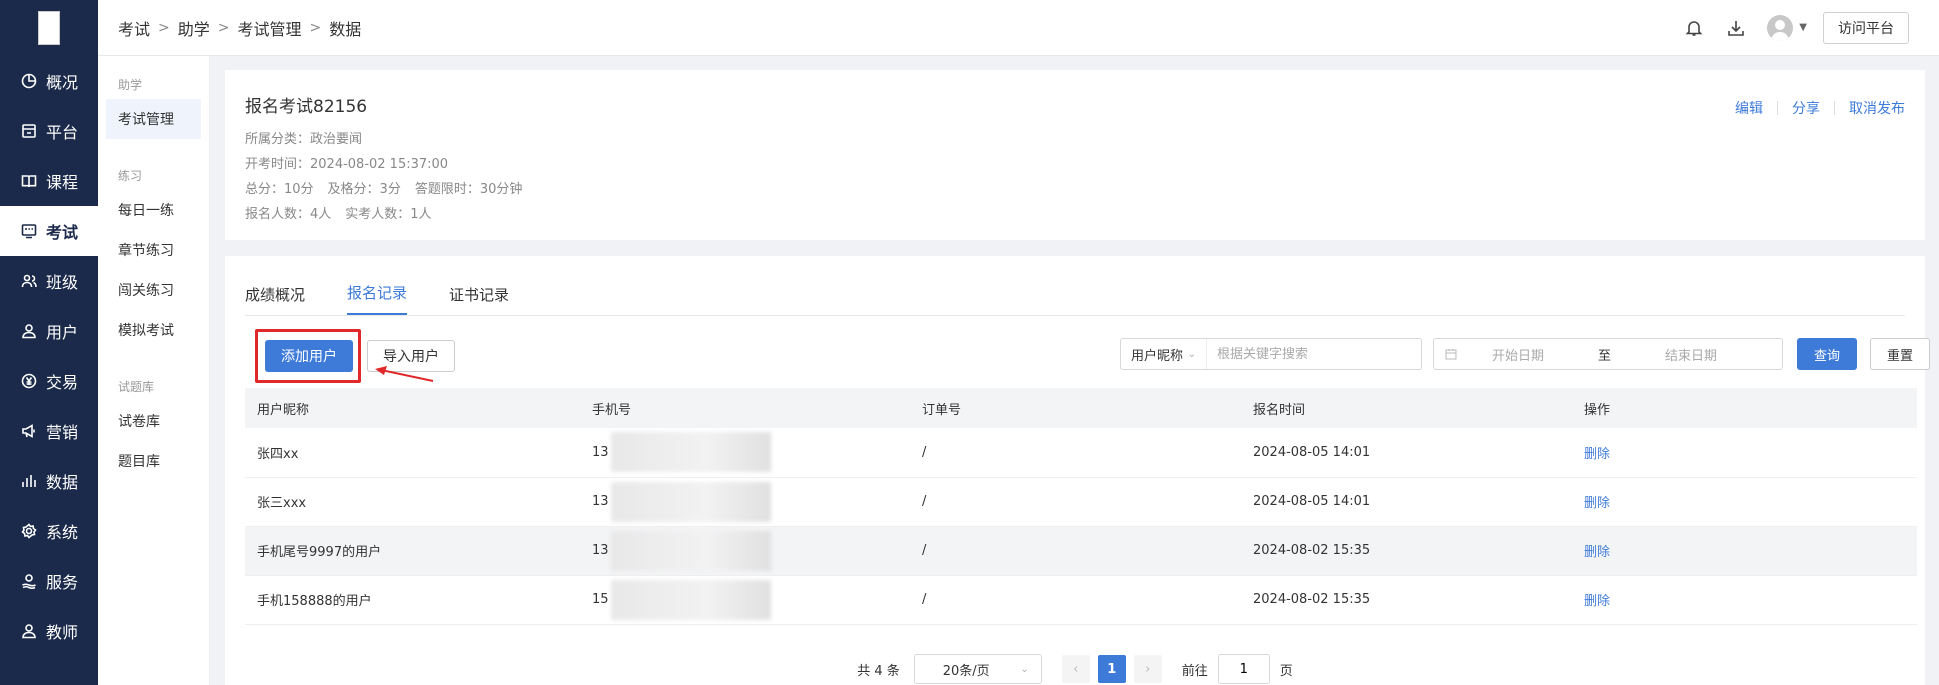  Describe the element at coordinates (134, 28) in the screenshot. I see `breadcrumb-item: 考试` at that location.